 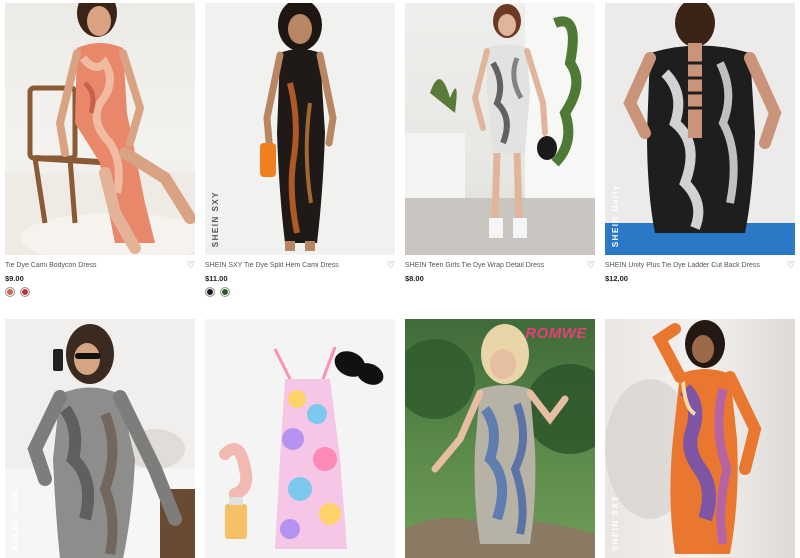 I want to click on product-card: SHEIN SXY, so click(x=700, y=438).